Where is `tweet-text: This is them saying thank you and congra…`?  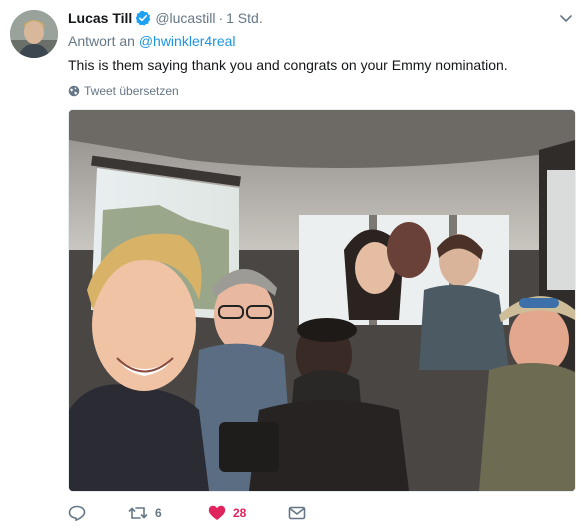 tweet-text: This is them saying thank you and congra… is located at coordinates (288, 65).